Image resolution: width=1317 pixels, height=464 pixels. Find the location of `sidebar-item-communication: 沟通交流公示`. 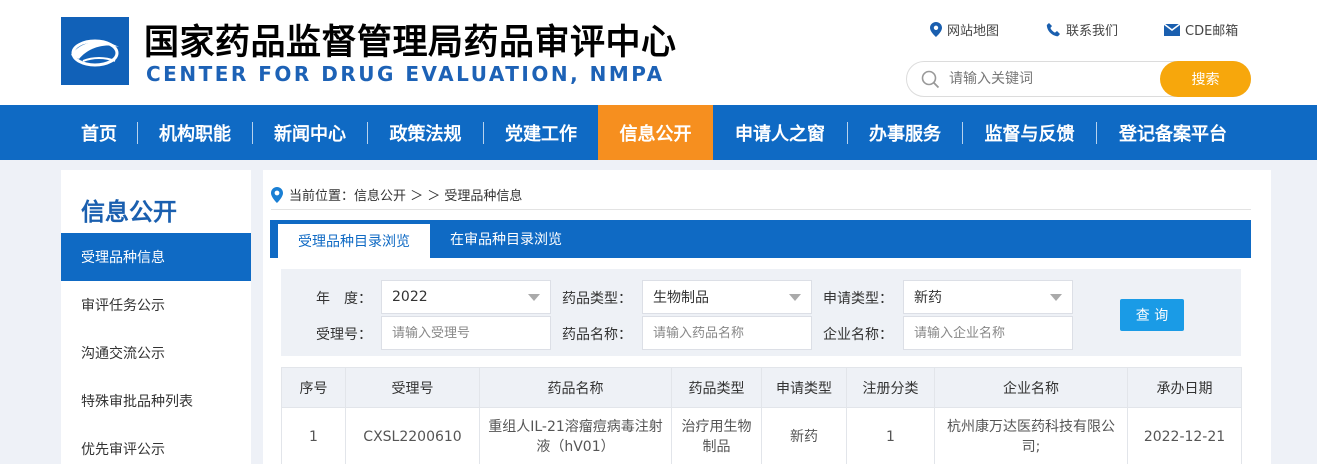

sidebar-item-communication: 沟通交流公示 is located at coordinates (156, 353).